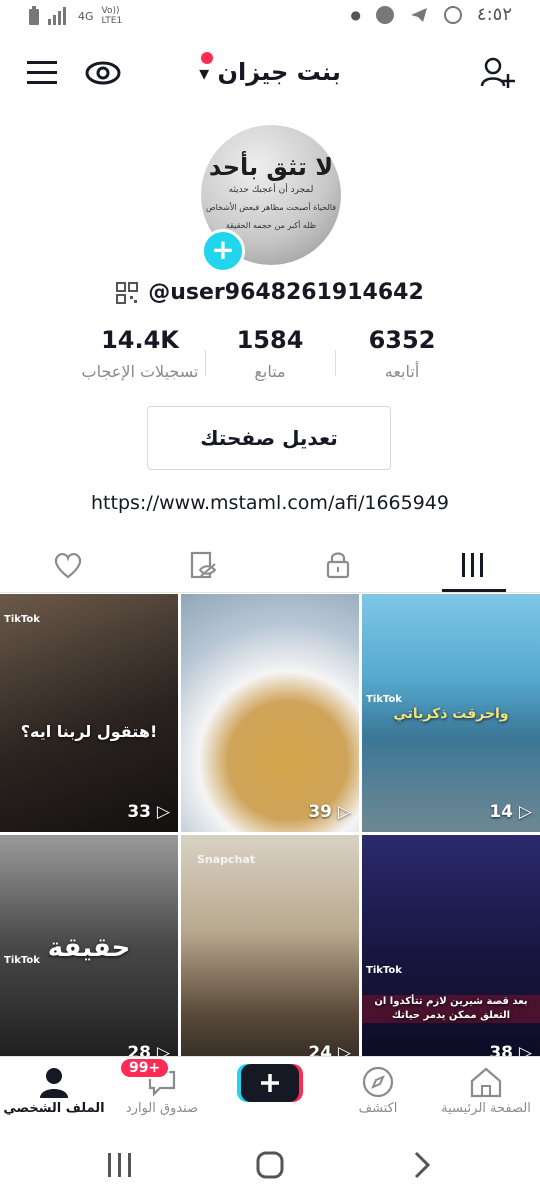  I want to click on tab-favorites, so click(202, 565).